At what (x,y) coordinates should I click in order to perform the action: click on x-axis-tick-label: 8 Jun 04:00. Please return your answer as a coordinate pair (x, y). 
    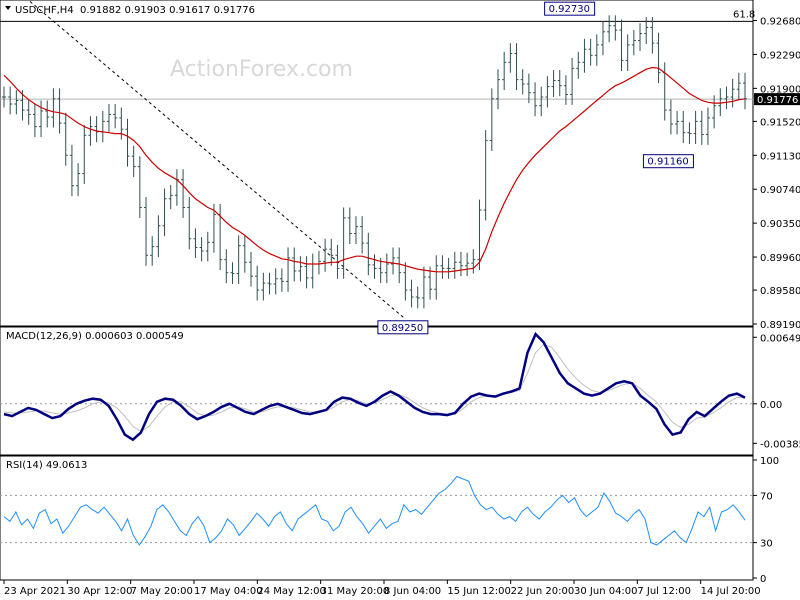
    Looking at the image, I should click on (412, 591).